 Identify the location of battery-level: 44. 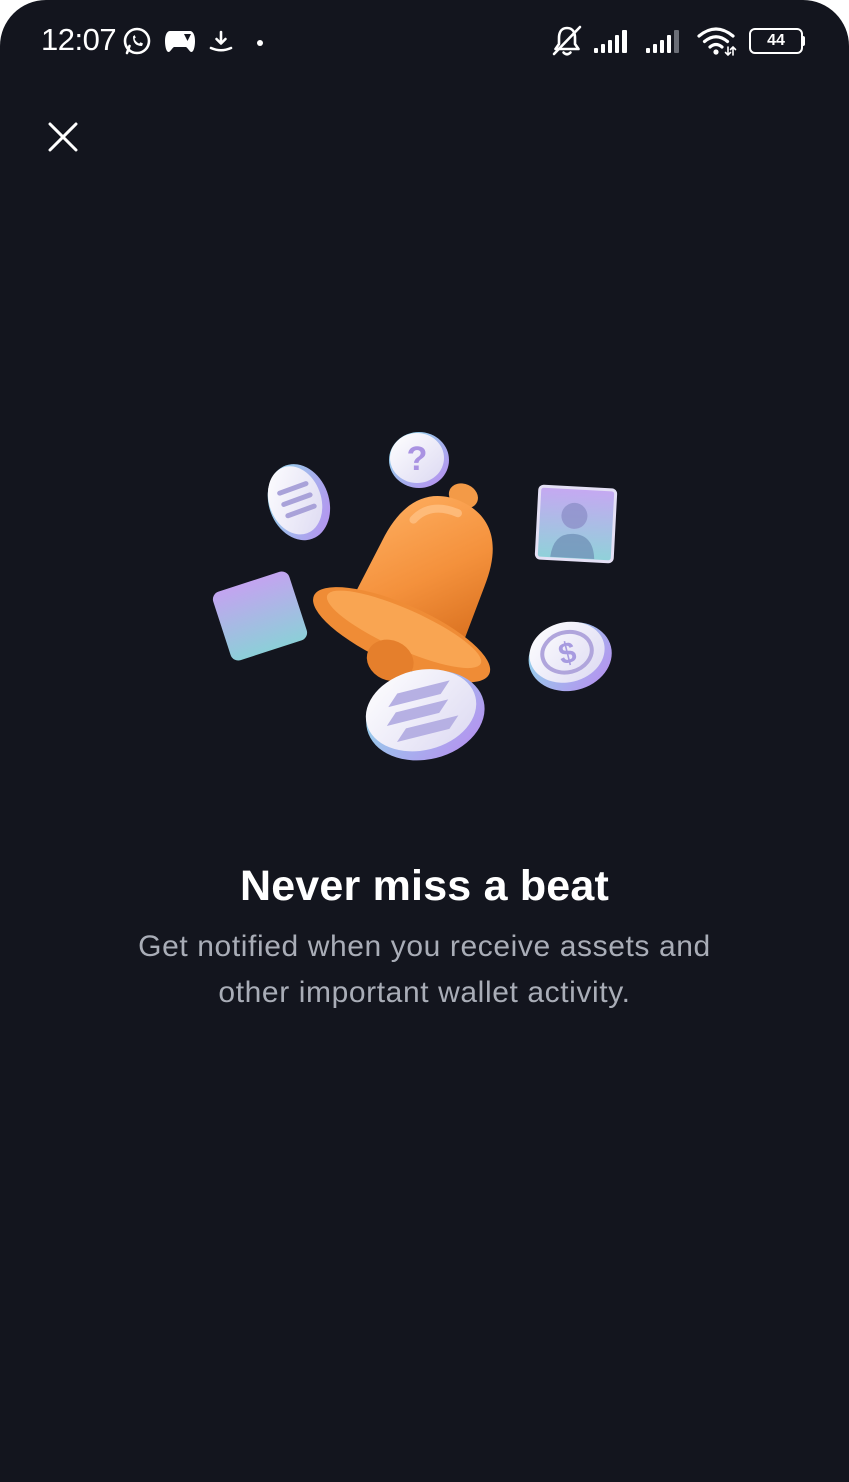
(776, 40).